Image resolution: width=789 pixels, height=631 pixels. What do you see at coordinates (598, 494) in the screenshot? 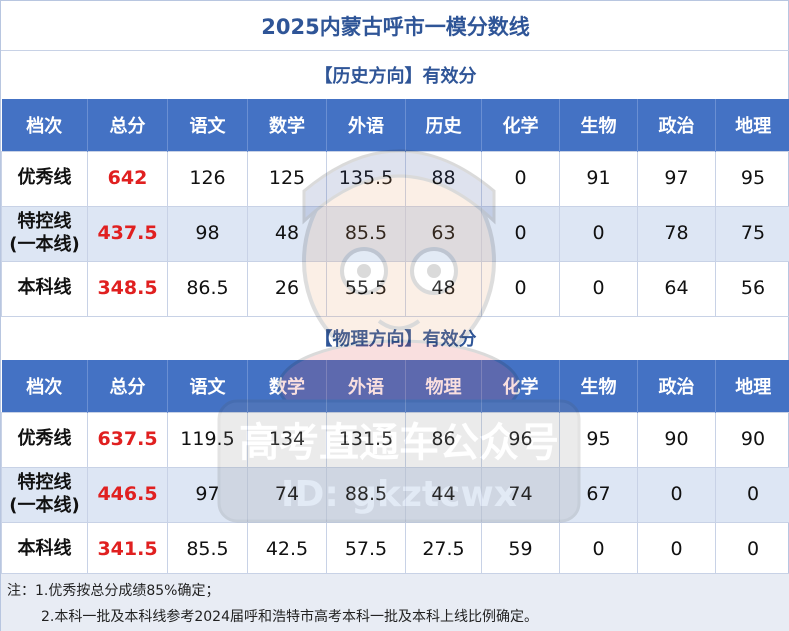
I see `subject-score: 67` at bounding box center [598, 494].